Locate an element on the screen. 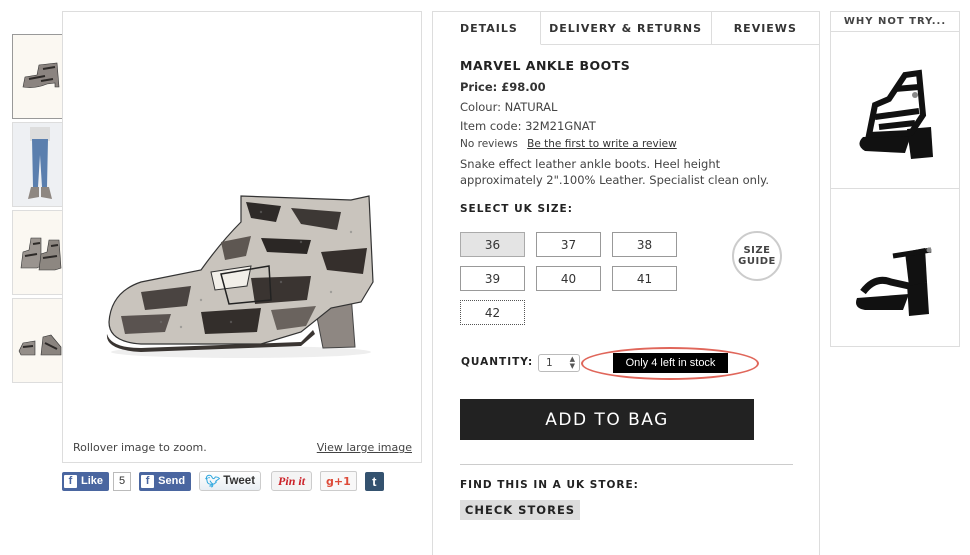  size-option-36: 36 is located at coordinates (492, 244).